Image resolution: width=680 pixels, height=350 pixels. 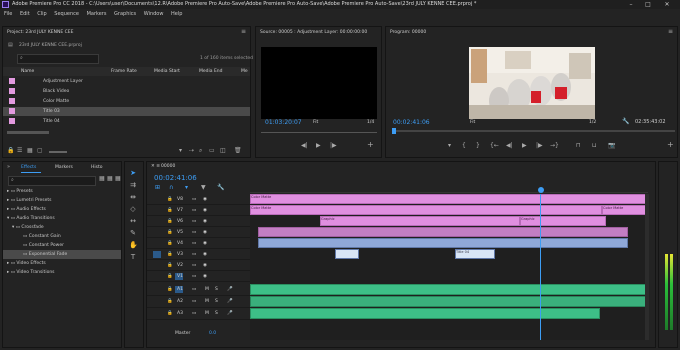 What do you see at coordinates (625, 122) in the screenshot?
I see `settings-wrench-icon: 🔧` at bounding box center [625, 122].